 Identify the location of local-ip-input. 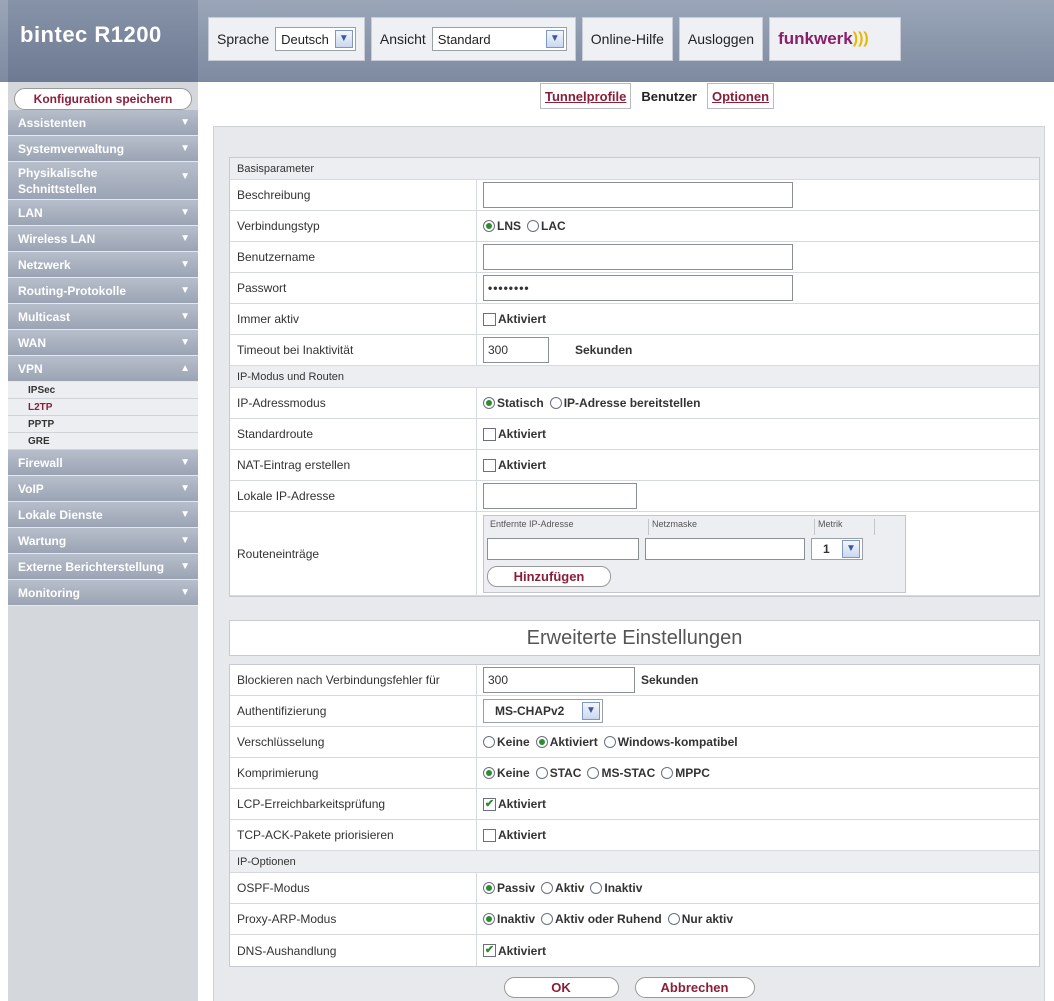
(560, 496).